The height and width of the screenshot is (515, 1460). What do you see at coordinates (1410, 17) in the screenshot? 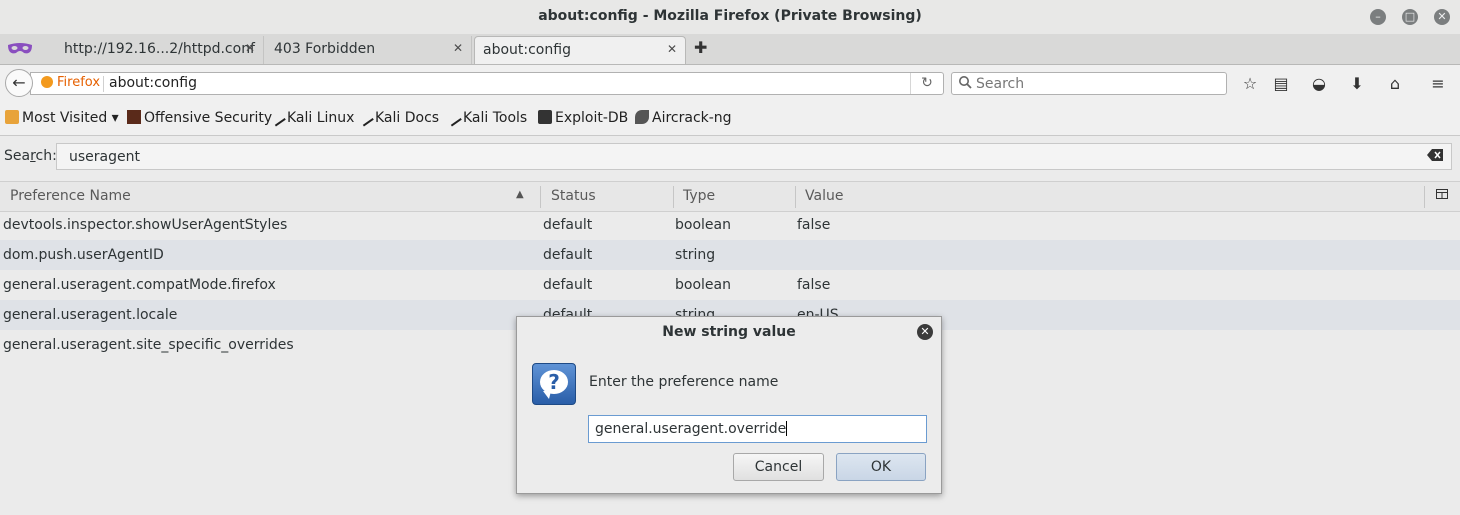
I see `maximize-button: □` at bounding box center [1410, 17].